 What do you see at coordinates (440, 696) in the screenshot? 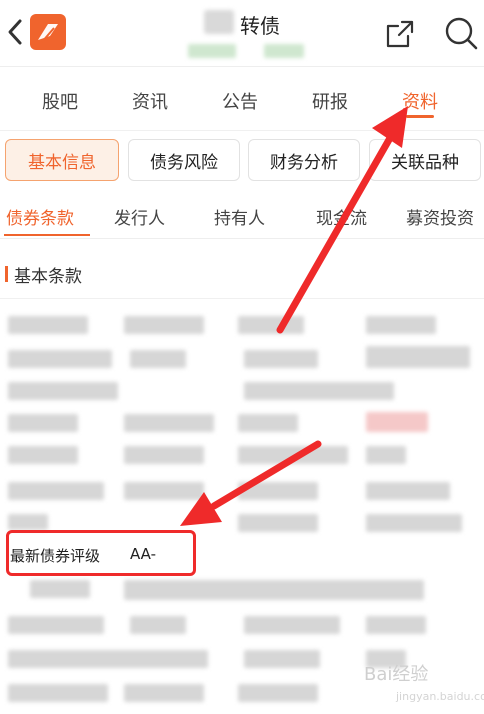
I see `watermark-url: jingyan.baidu.com` at bounding box center [440, 696].